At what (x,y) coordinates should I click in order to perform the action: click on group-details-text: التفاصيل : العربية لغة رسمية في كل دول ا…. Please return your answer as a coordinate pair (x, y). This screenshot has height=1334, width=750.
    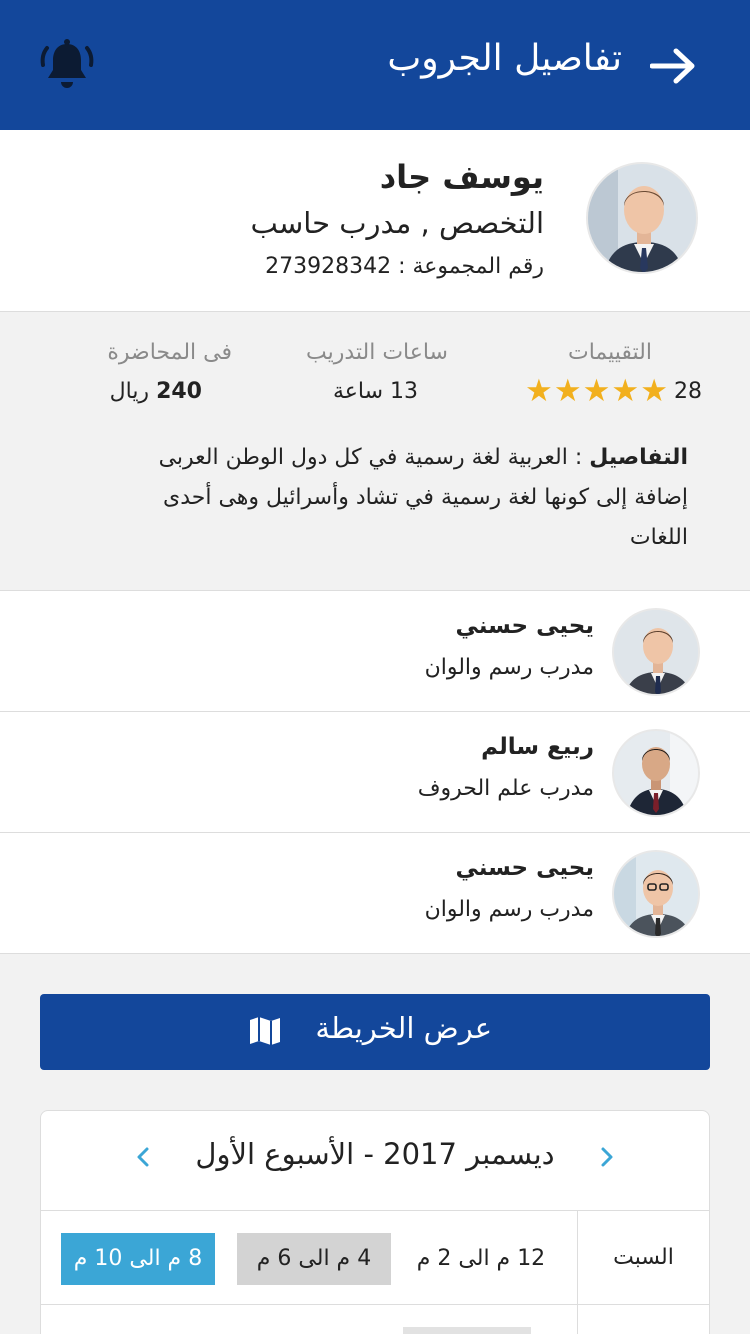
    Looking at the image, I should click on (408, 498).